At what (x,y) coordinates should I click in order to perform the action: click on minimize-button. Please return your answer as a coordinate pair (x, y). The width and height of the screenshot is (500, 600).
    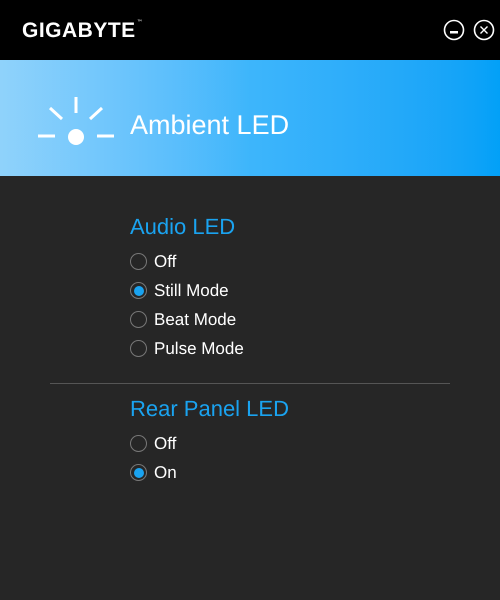
    Looking at the image, I should click on (454, 30).